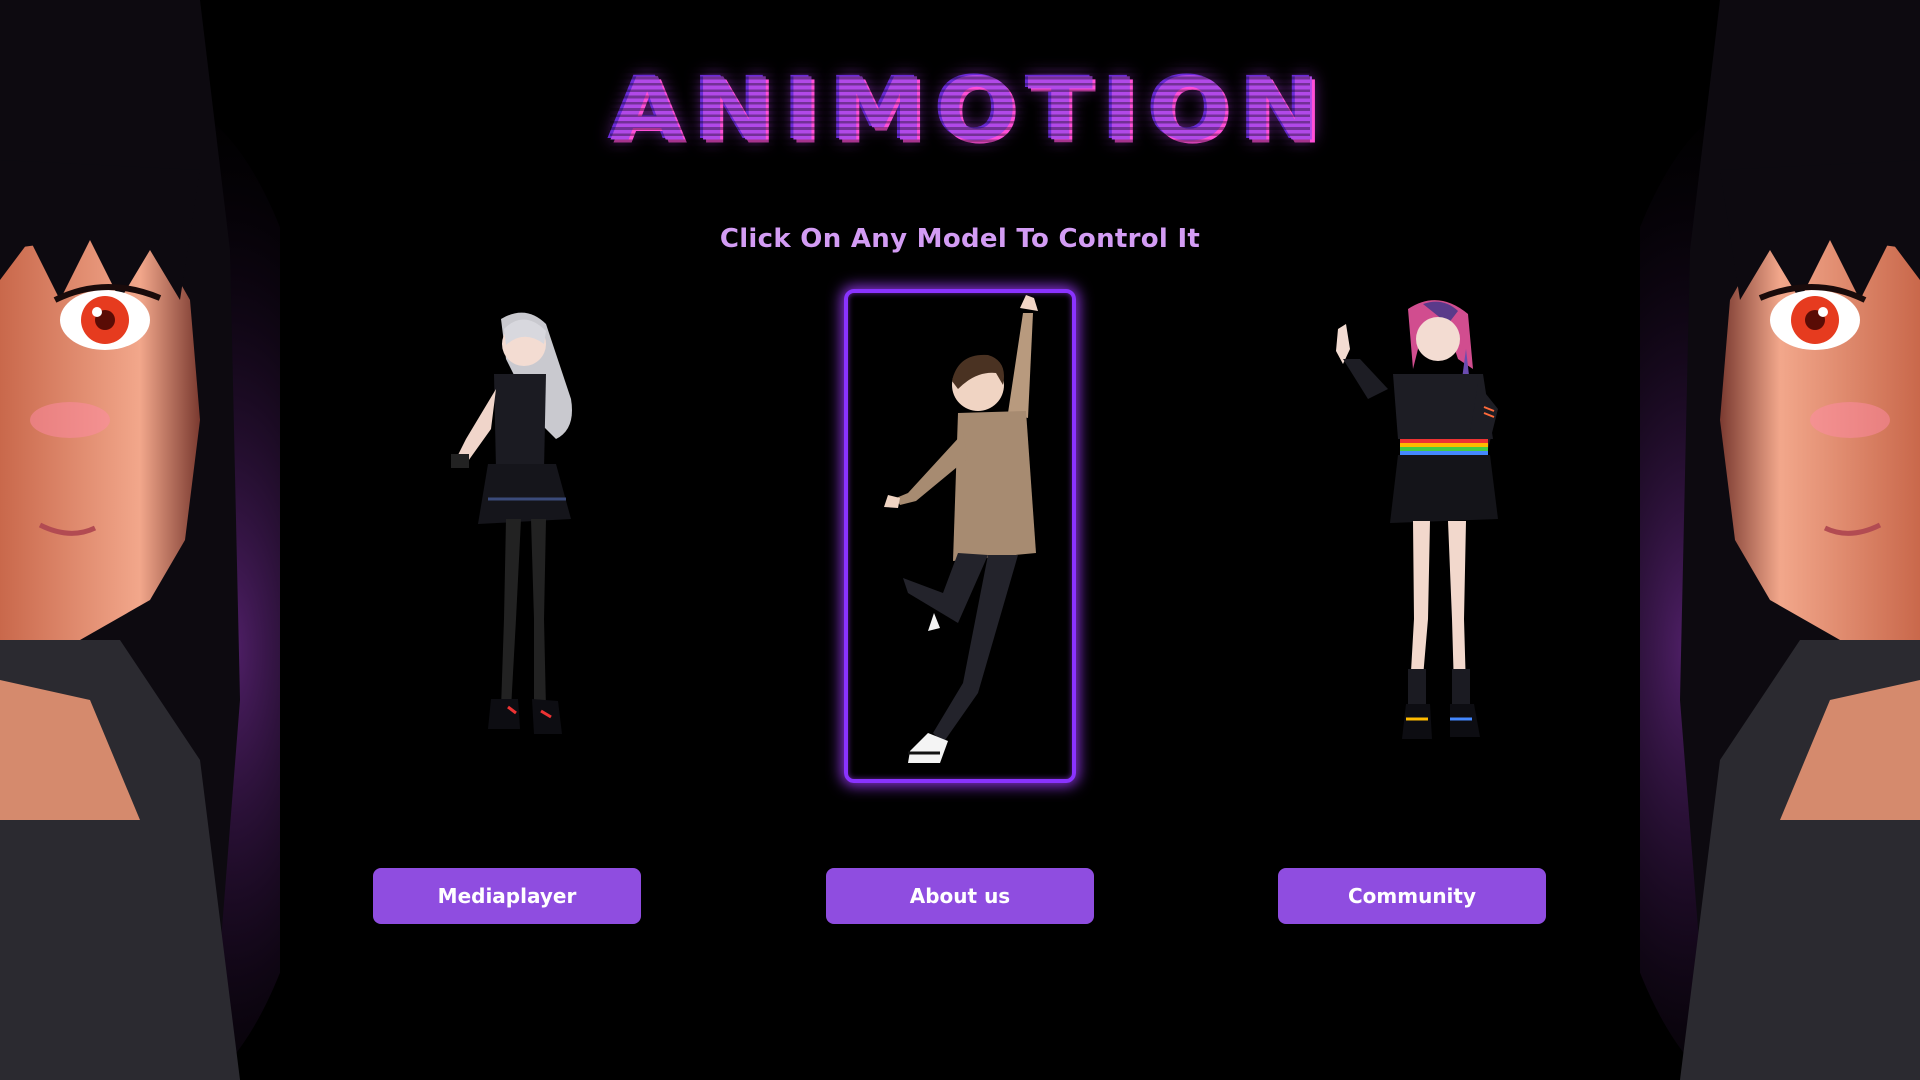  What do you see at coordinates (960, 239) in the screenshot?
I see `instruction-text: Click On Any Model To Control It` at bounding box center [960, 239].